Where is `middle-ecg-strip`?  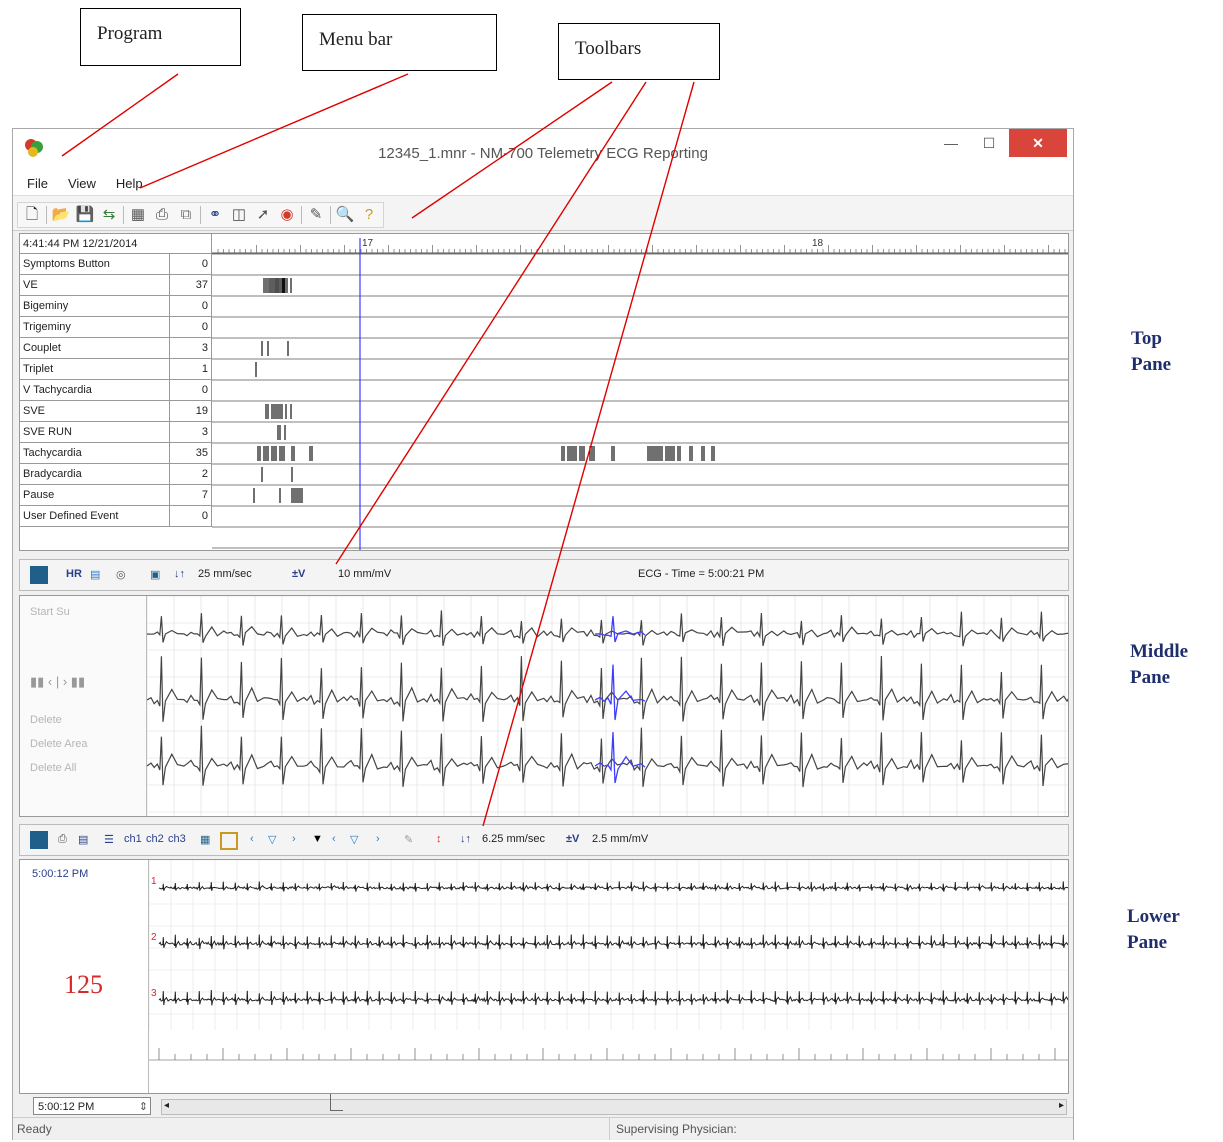
middle-ecg-strip is located at coordinates (607, 706).